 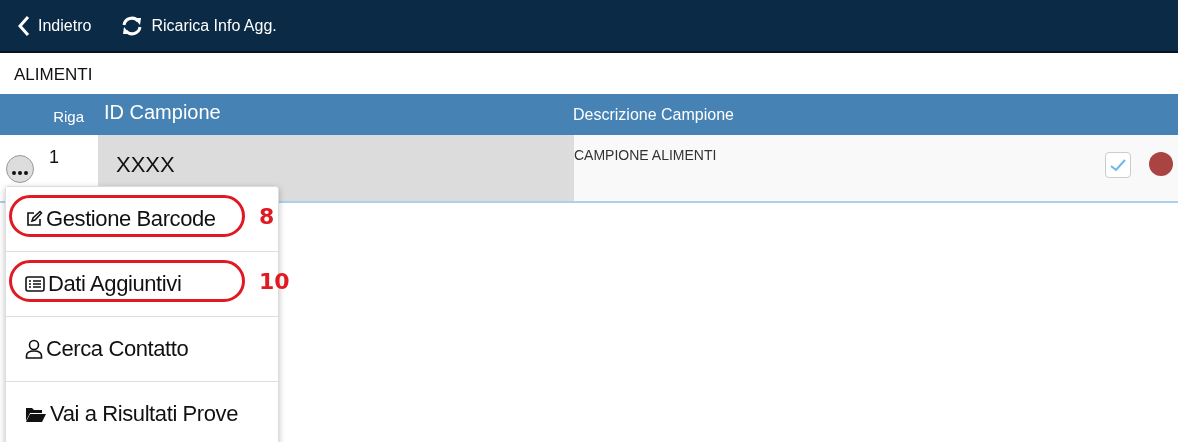 I want to click on refresh-icon, so click(x=132, y=25).